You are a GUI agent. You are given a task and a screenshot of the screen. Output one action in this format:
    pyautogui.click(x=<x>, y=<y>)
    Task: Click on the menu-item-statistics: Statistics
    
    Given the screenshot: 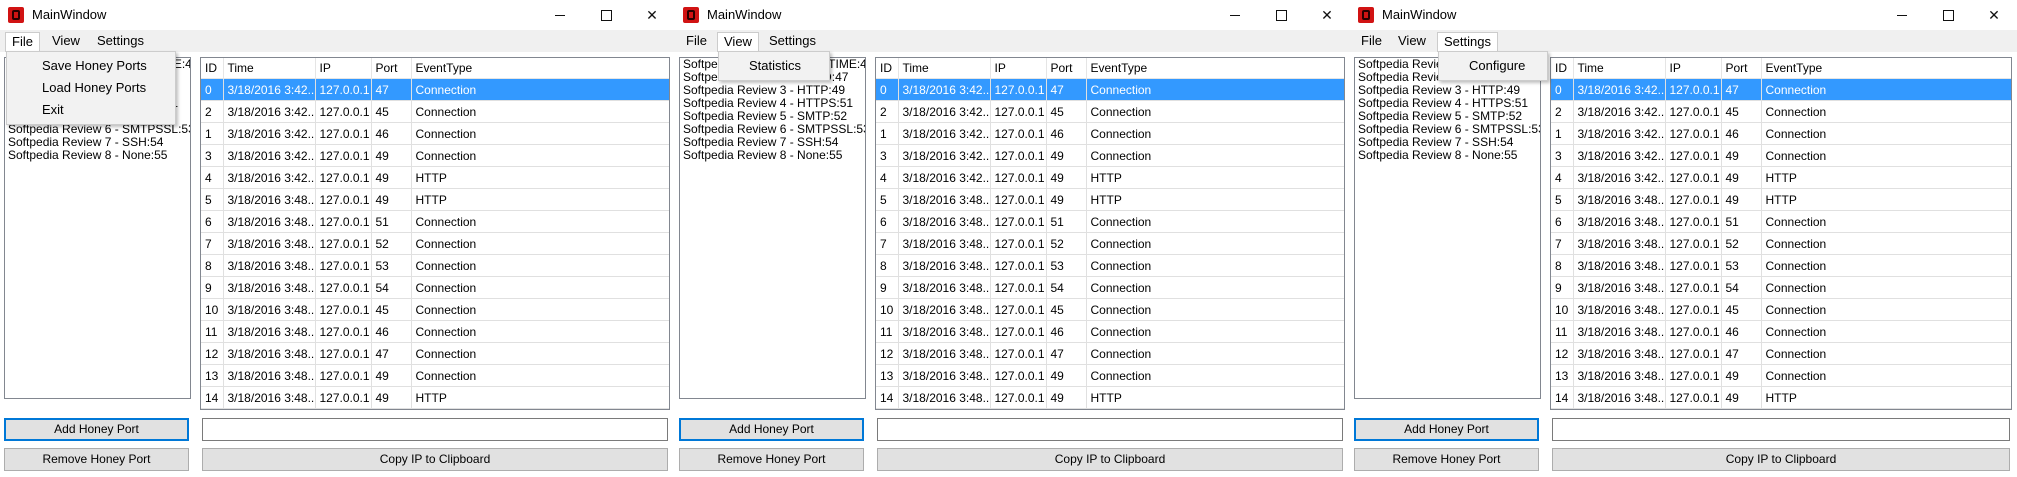 What is the action you would take?
    pyautogui.click(x=774, y=66)
    